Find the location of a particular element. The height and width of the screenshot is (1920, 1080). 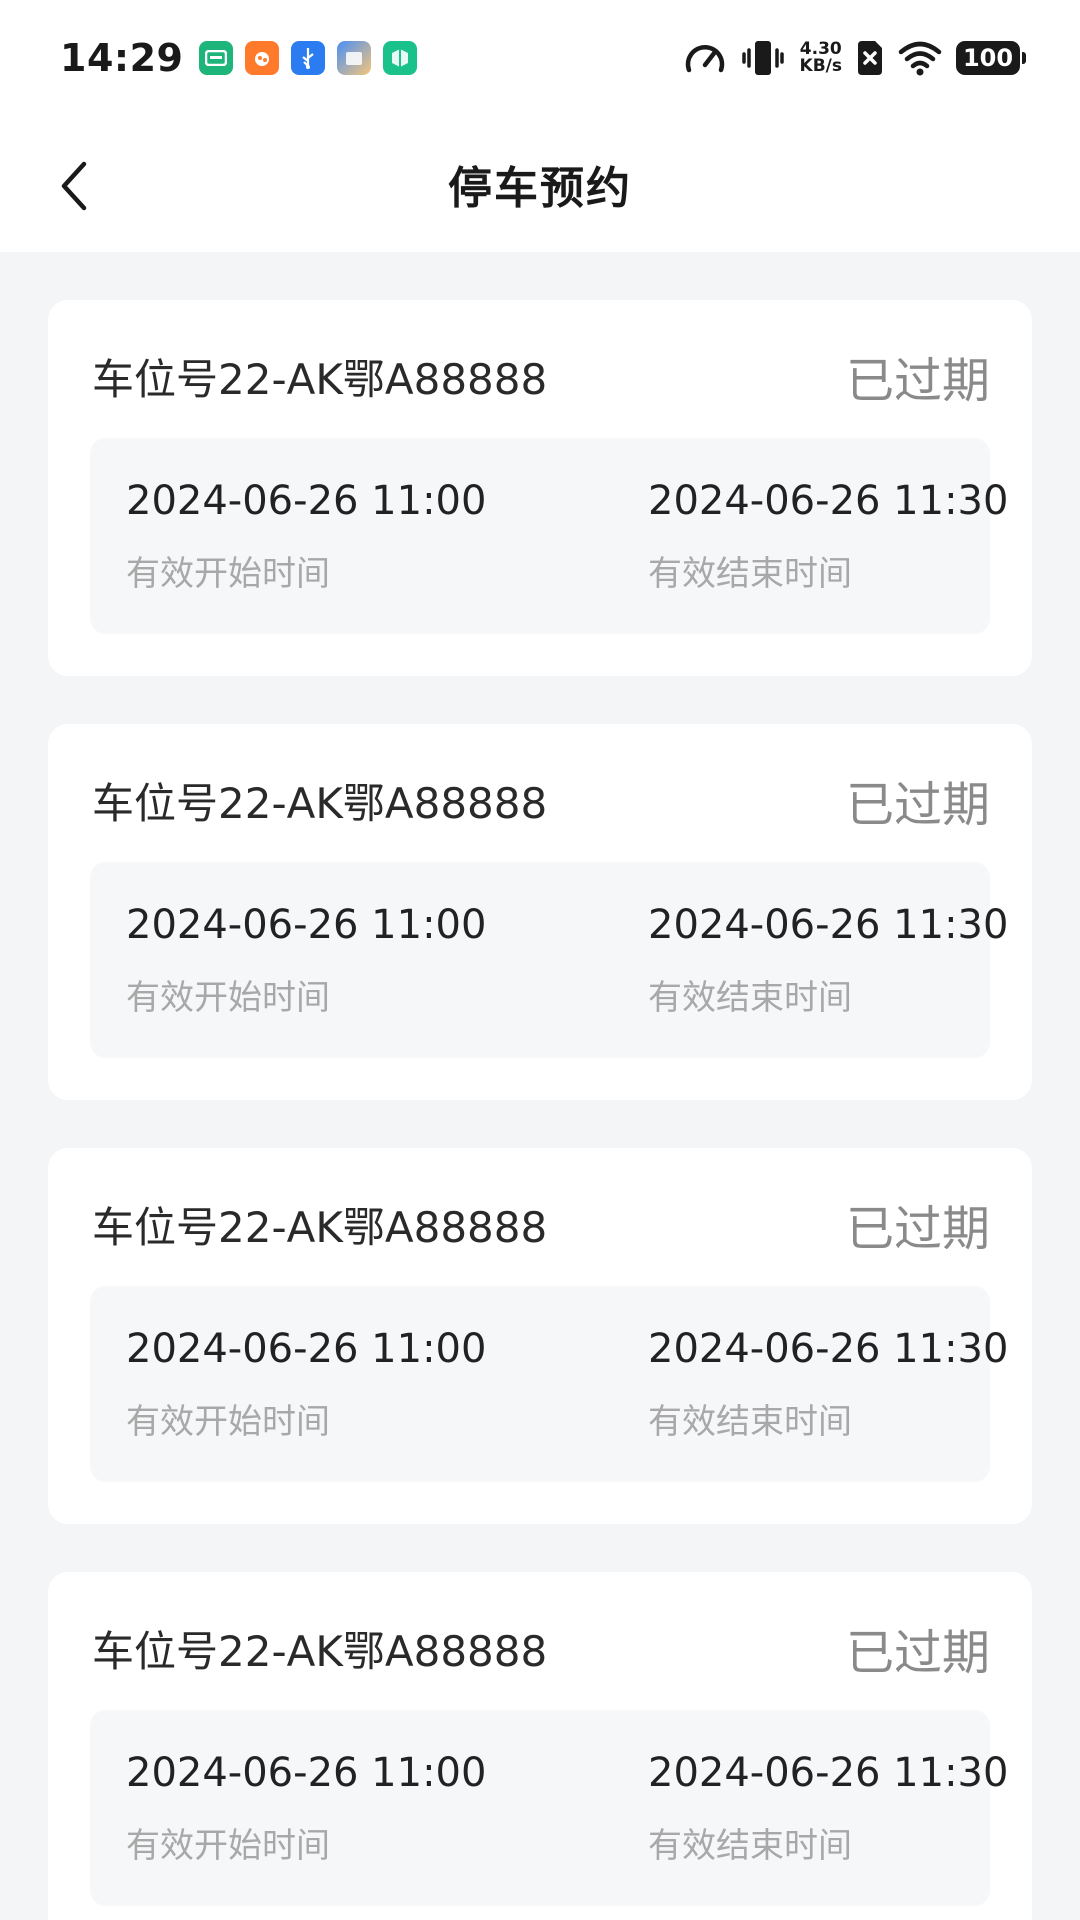

security-app-icon is located at coordinates (400, 58).